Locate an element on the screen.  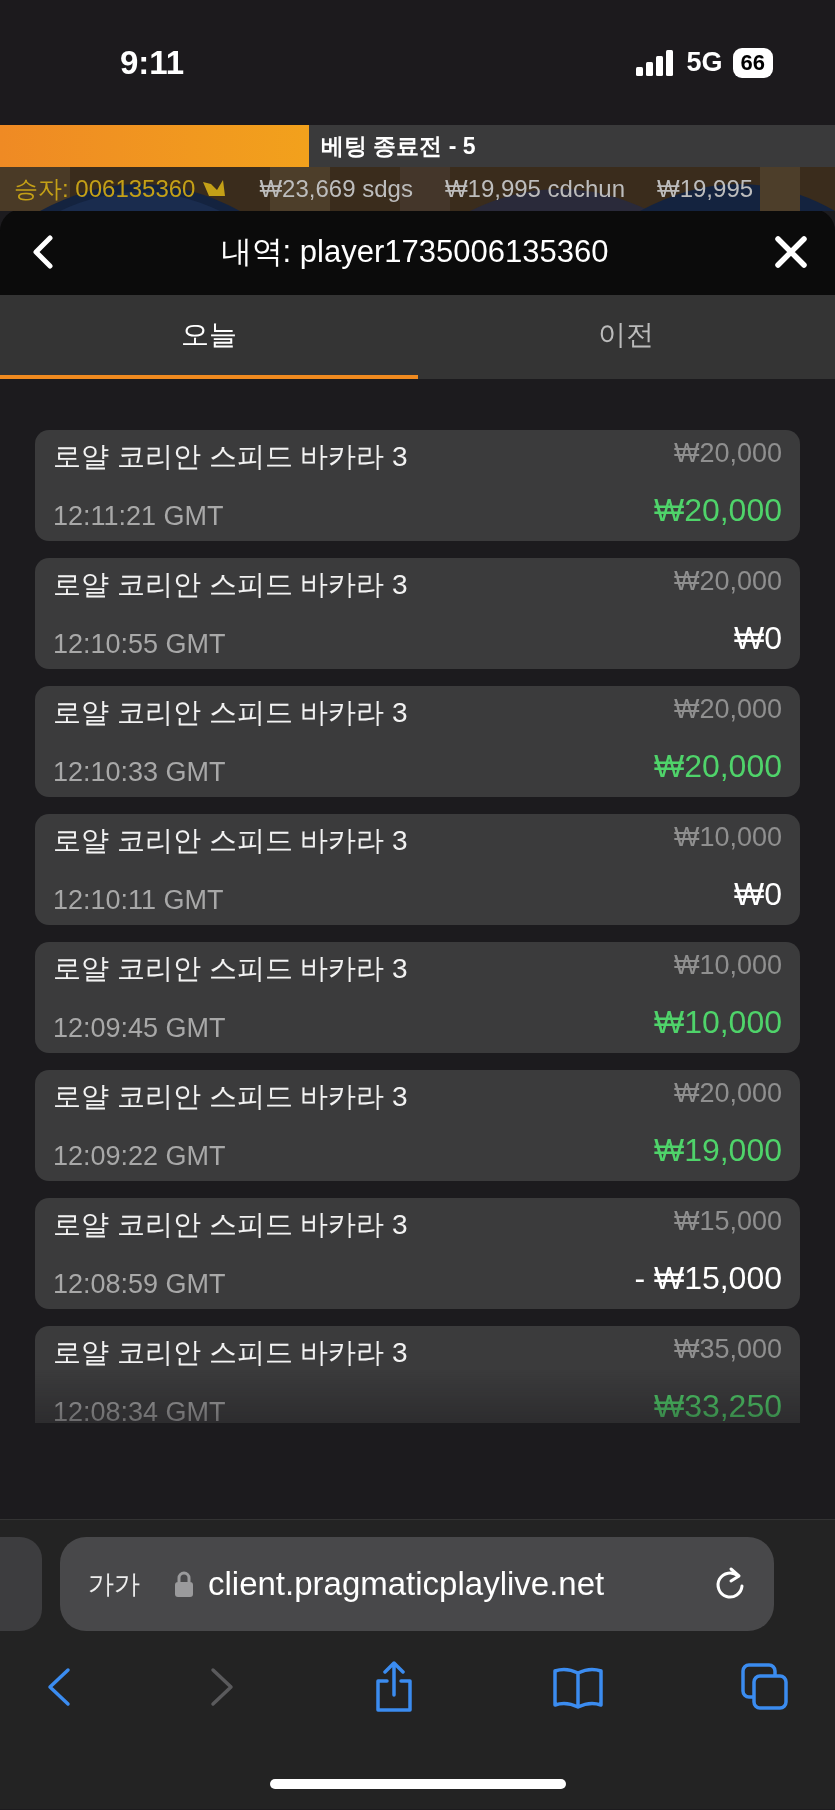
bet-time: 12:08:34 GMT is located at coordinates (140, 1410).